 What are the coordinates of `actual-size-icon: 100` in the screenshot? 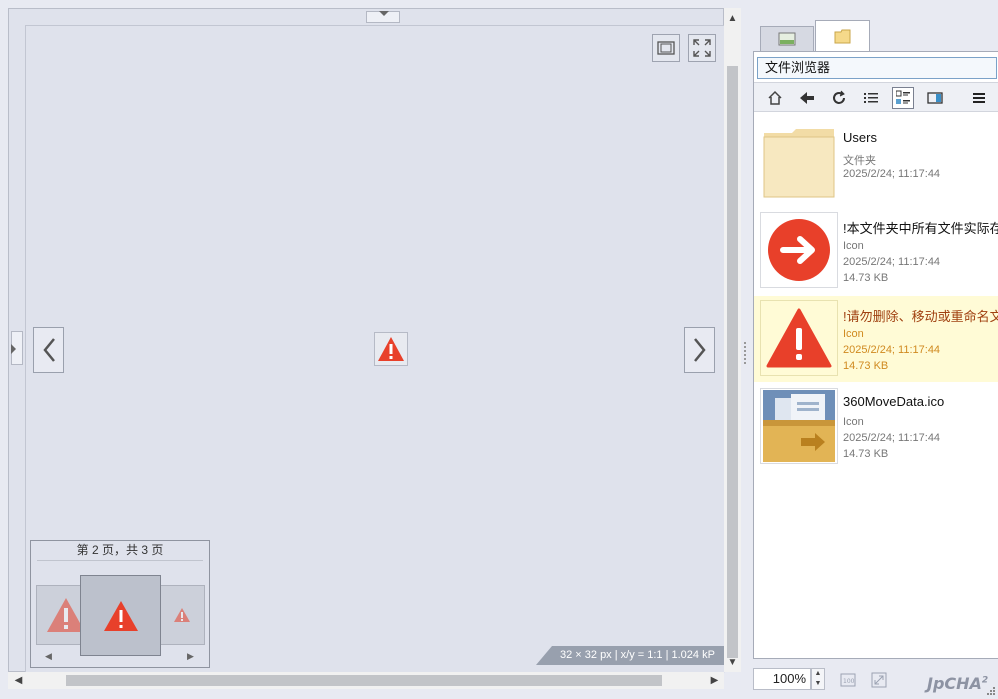 It's located at (848, 680).